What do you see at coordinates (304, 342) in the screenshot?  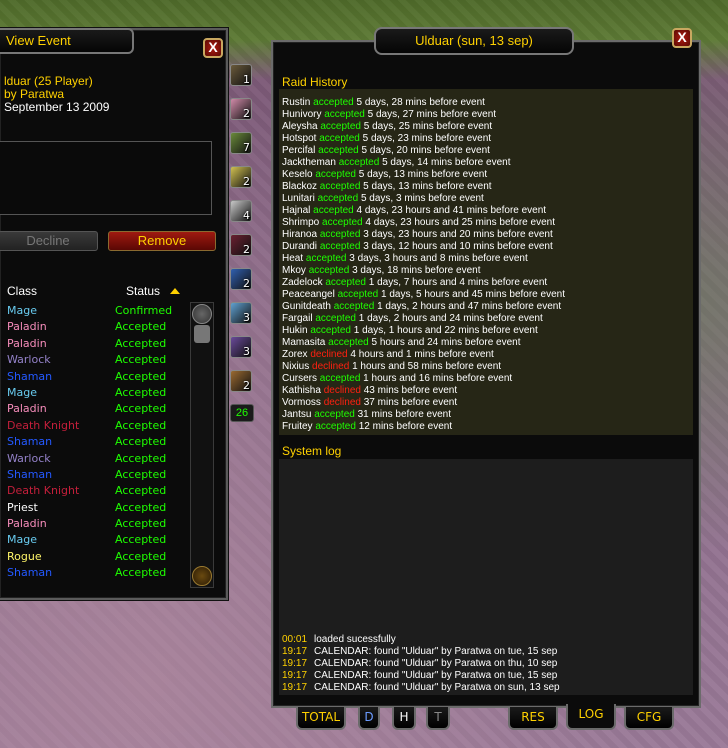 I see `history-player: Mamasita` at bounding box center [304, 342].